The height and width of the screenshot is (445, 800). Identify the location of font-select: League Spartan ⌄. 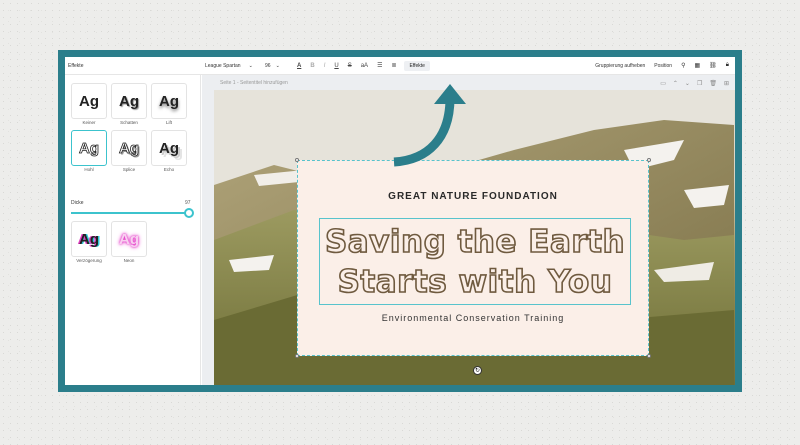
(234, 66).